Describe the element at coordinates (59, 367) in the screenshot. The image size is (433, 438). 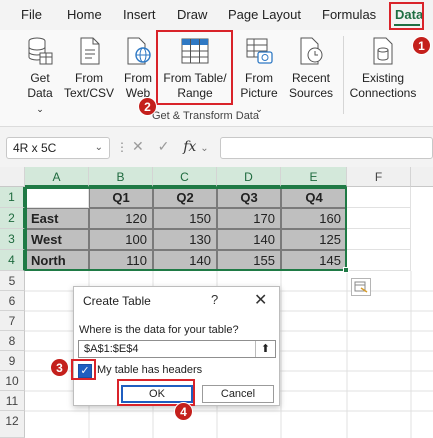
I see `step-badge-3: 3` at that location.